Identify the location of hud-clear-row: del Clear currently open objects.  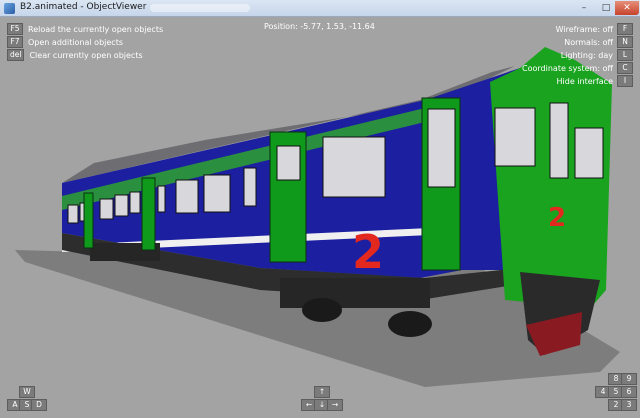
(77, 55).